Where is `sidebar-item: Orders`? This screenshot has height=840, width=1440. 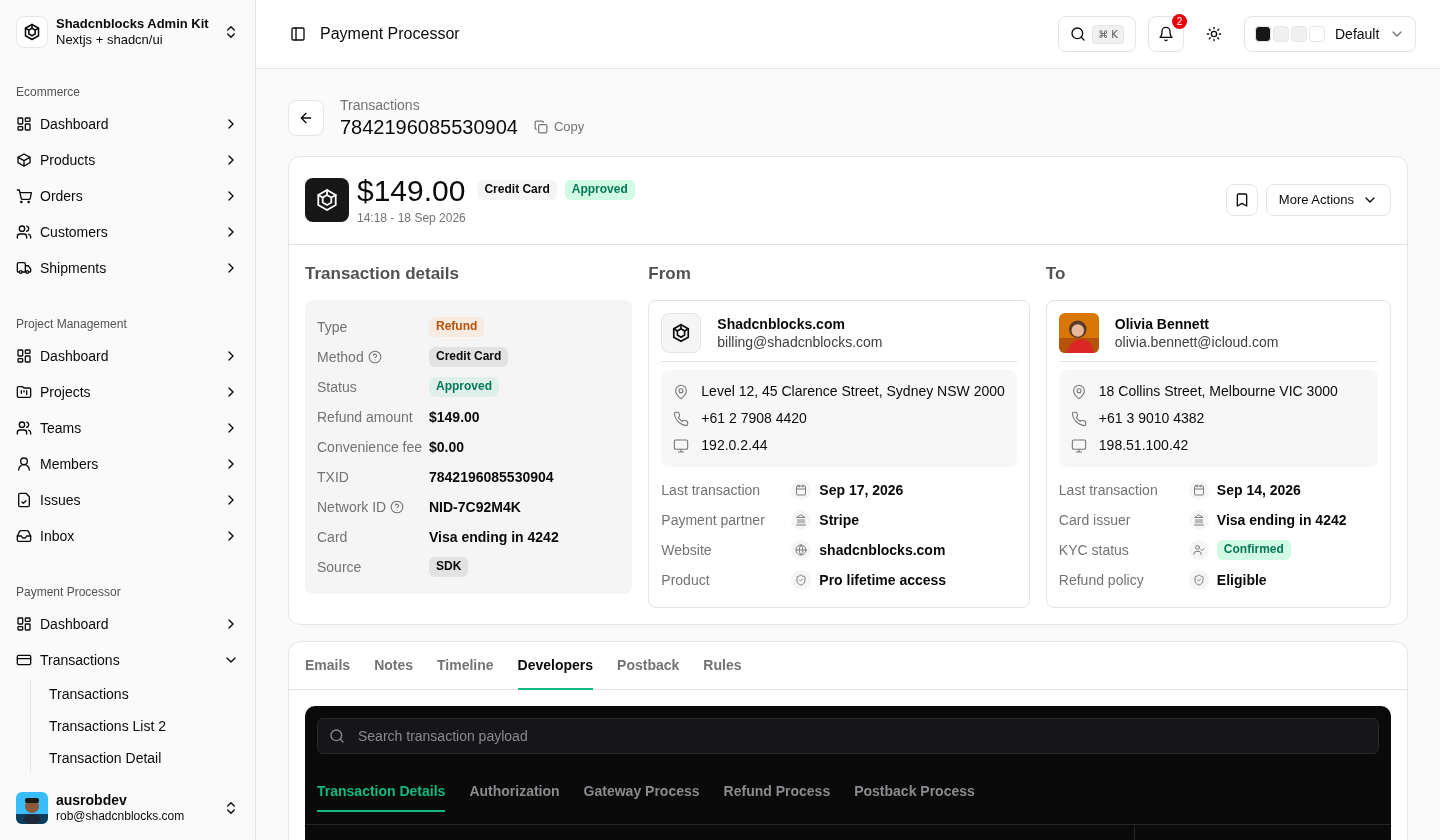 sidebar-item: Orders is located at coordinates (127, 196).